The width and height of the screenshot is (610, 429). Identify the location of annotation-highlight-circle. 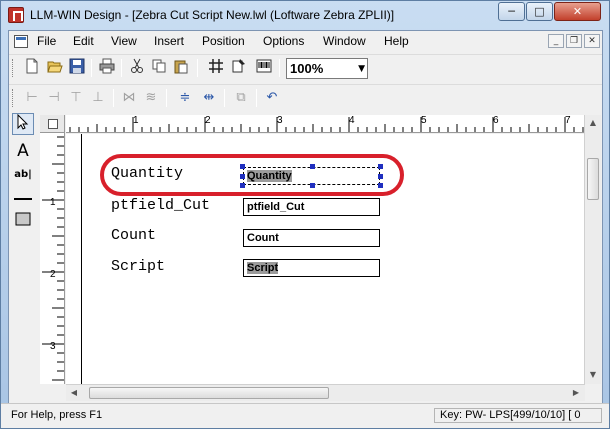
(252, 175).